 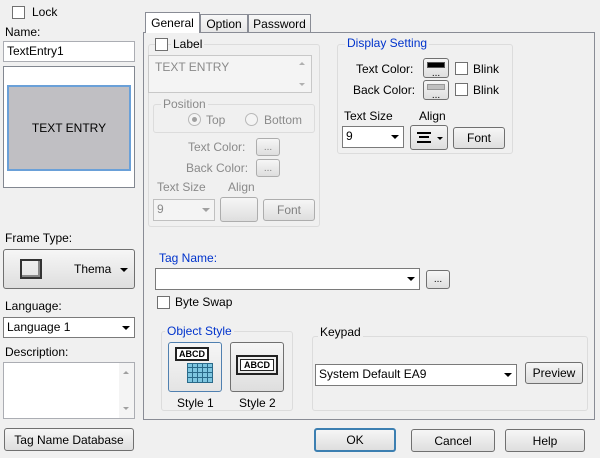 I want to click on language-label: Language:, so click(x=33, y=306).